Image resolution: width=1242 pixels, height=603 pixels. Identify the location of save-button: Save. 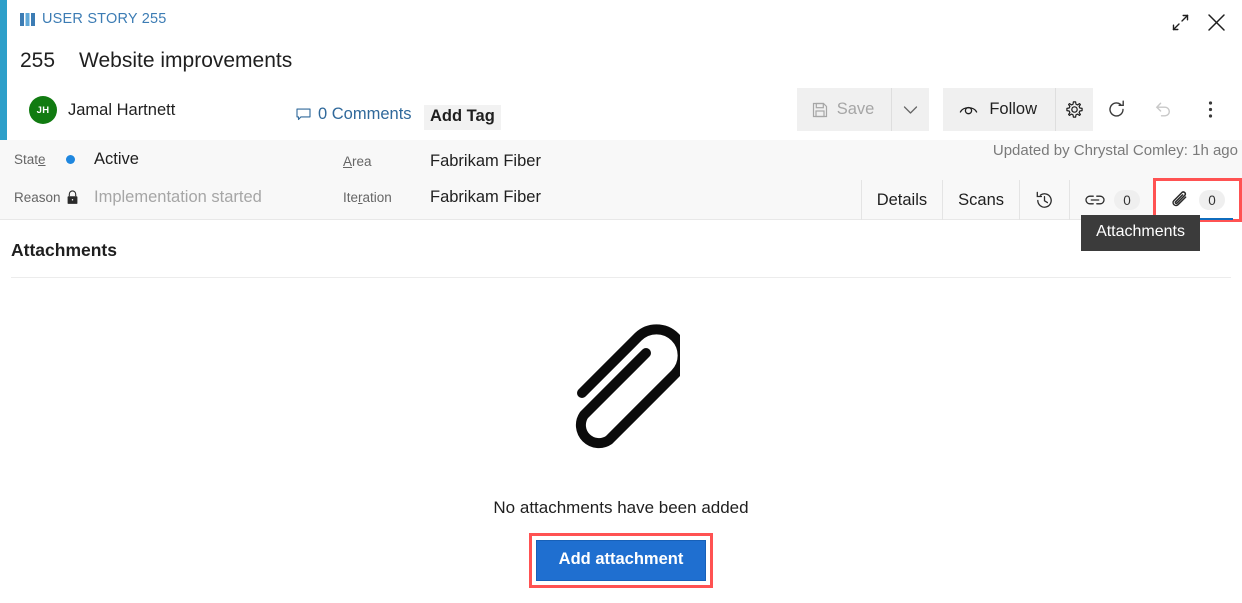
(844, 109).